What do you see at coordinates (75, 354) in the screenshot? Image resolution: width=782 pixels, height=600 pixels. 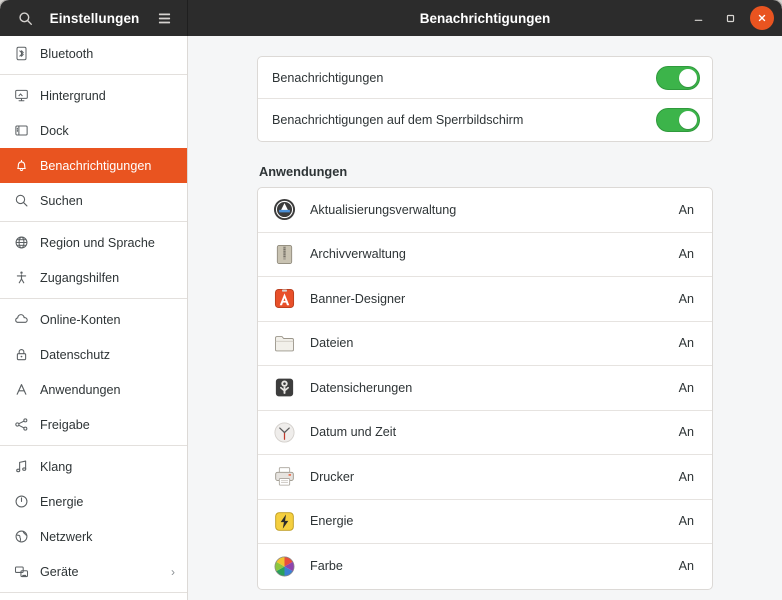 I see `sidebar-item-label: Datenschutz` at bounding box center [75, 354].